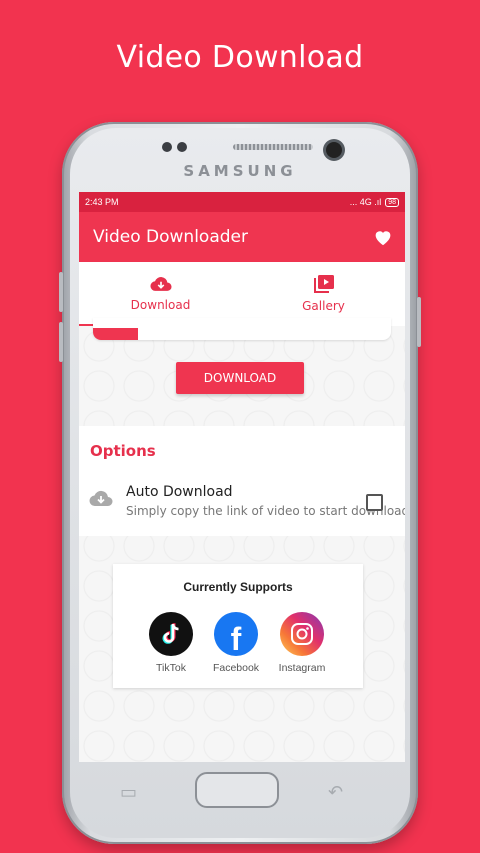  I want to click on instagram-icon, so click(302, 634).